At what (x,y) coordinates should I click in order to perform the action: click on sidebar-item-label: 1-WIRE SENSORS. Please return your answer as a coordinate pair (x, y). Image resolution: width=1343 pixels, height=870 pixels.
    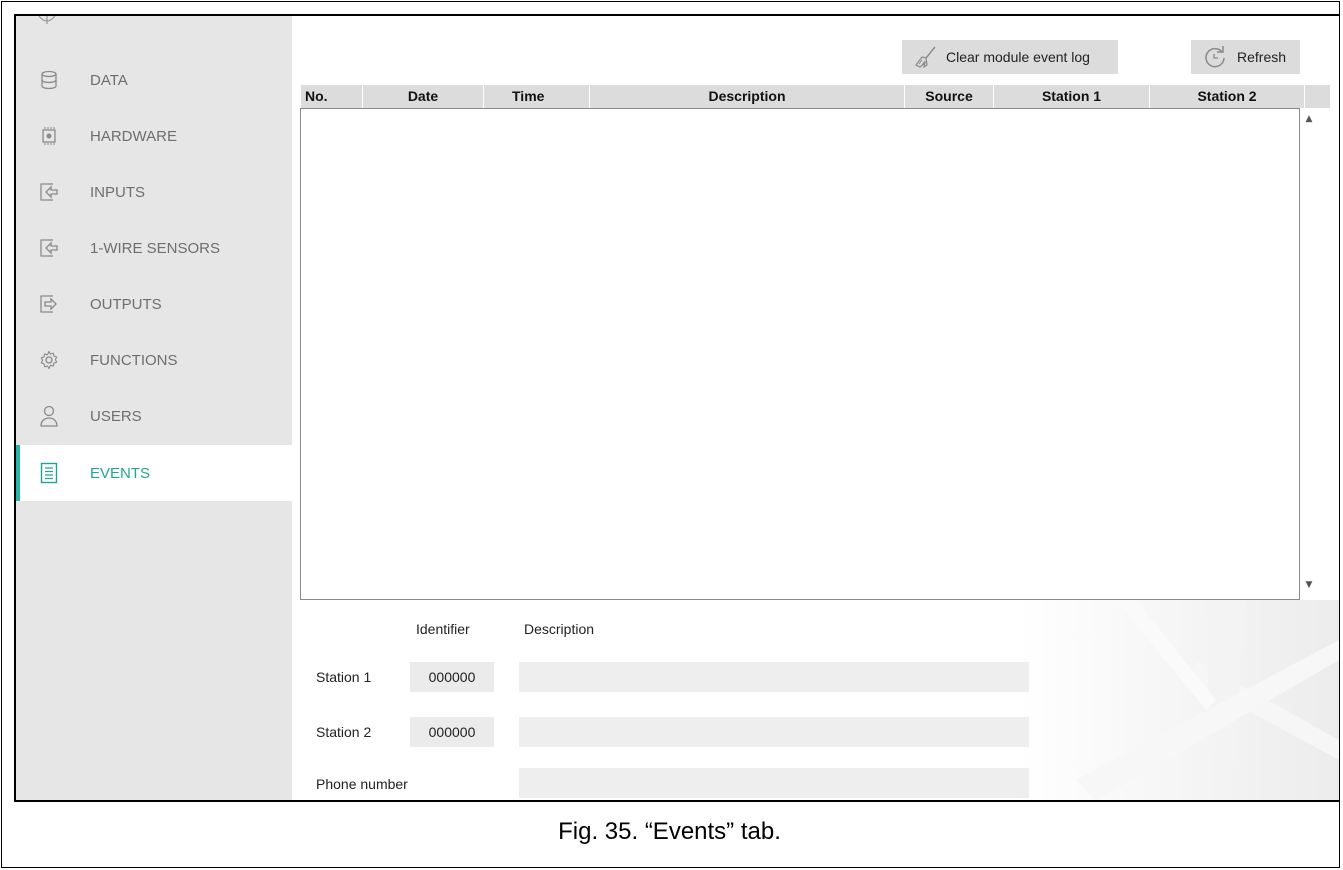
    Looking at the image, I should click on (155, 248).